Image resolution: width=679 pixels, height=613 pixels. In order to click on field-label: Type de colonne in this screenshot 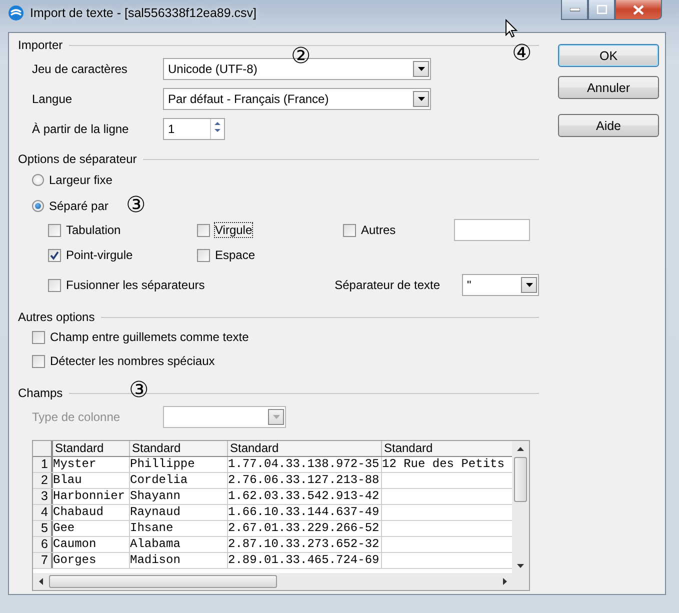, I will do `click(77, 417)`.